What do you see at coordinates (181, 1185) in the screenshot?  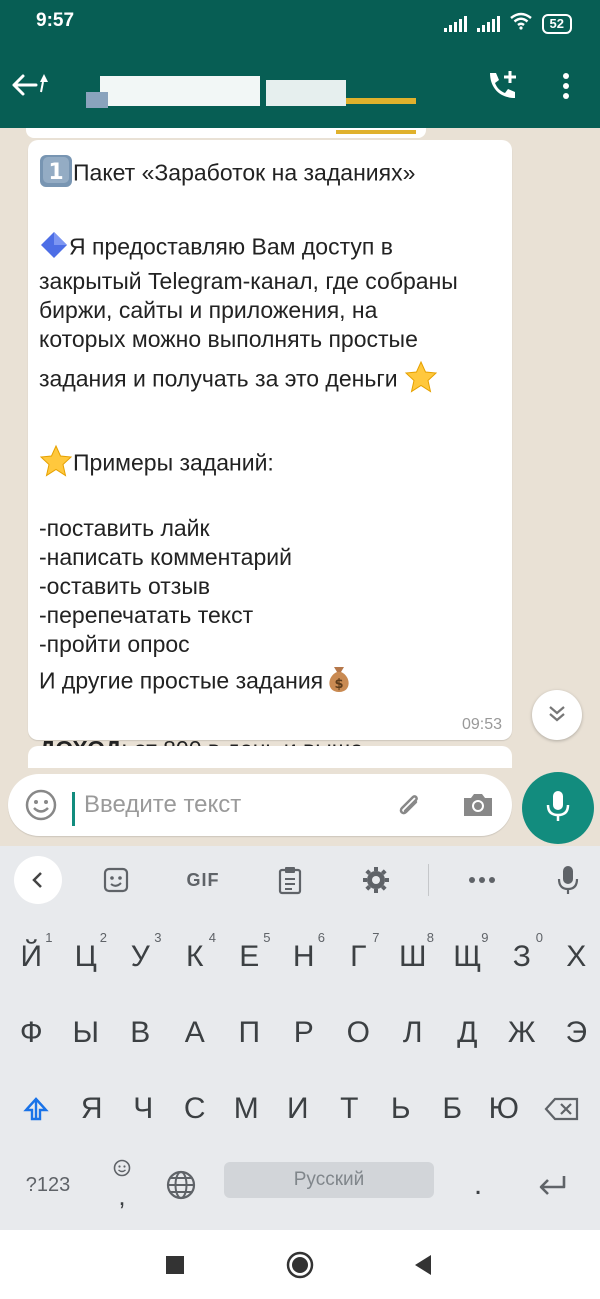 I see `globe-icon` at bounding box center [181, 1185].